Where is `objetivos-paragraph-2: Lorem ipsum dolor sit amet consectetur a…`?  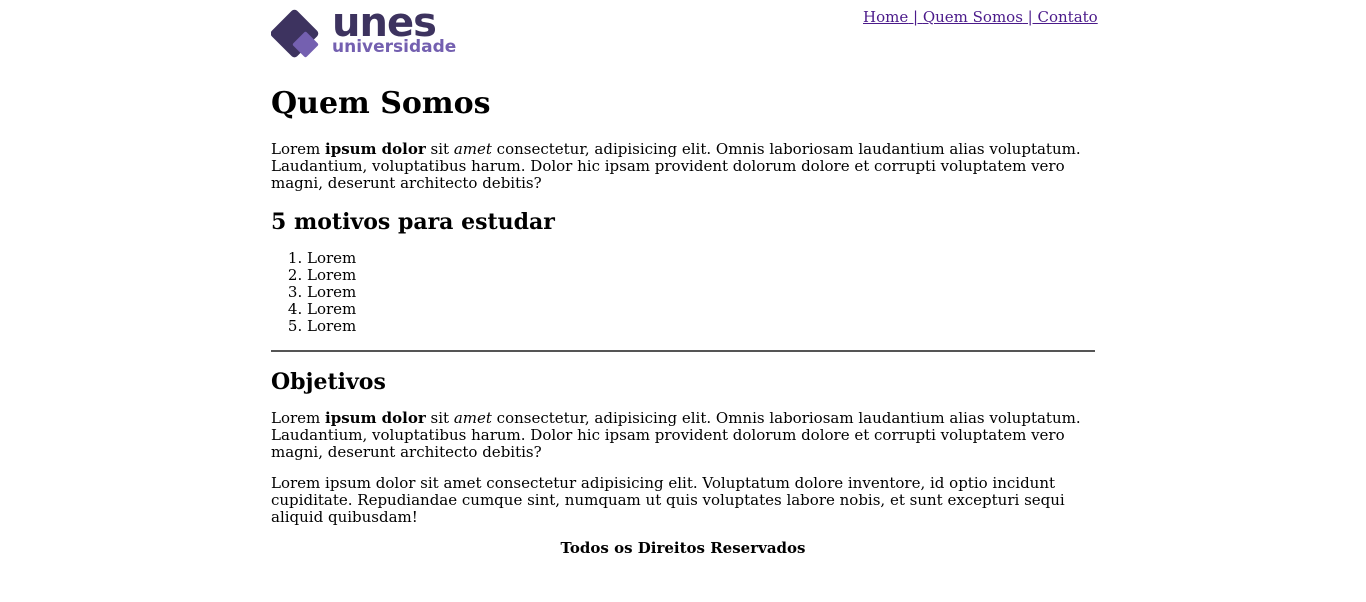
objetivos-paragraph-2: Lorem ipsum dolor sit amet consectetur a… is located at coordinates (668, 500).